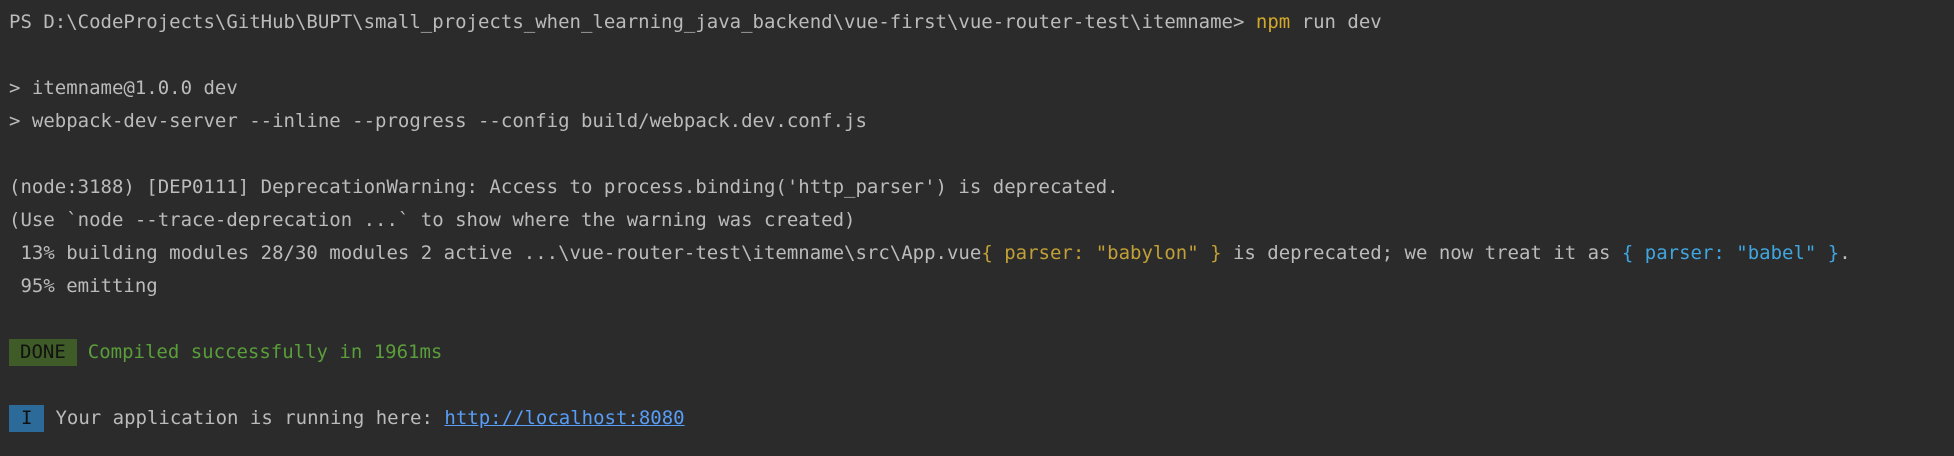 Image resolution: width=1954 pixels, height=456 pixels. I want to click on emitting-line: 95% emitting, so click(83, 286).